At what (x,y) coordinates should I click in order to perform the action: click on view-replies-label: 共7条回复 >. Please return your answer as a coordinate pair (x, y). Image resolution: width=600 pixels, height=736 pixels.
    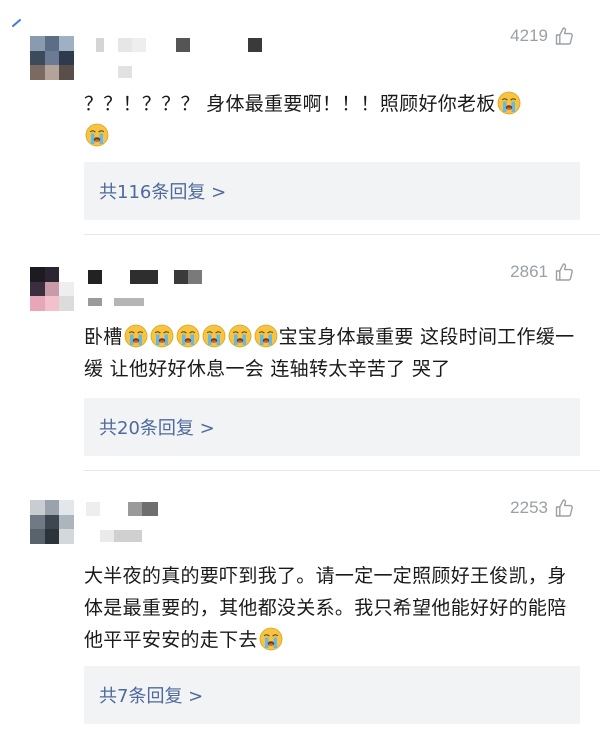
    Looking at the image, I should click on (151, 696).